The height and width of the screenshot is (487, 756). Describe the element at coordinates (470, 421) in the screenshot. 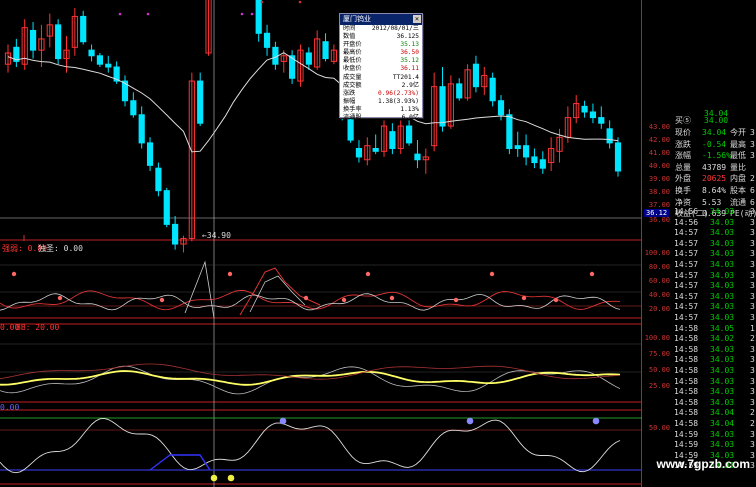

I see `smiley-icon` at that location.